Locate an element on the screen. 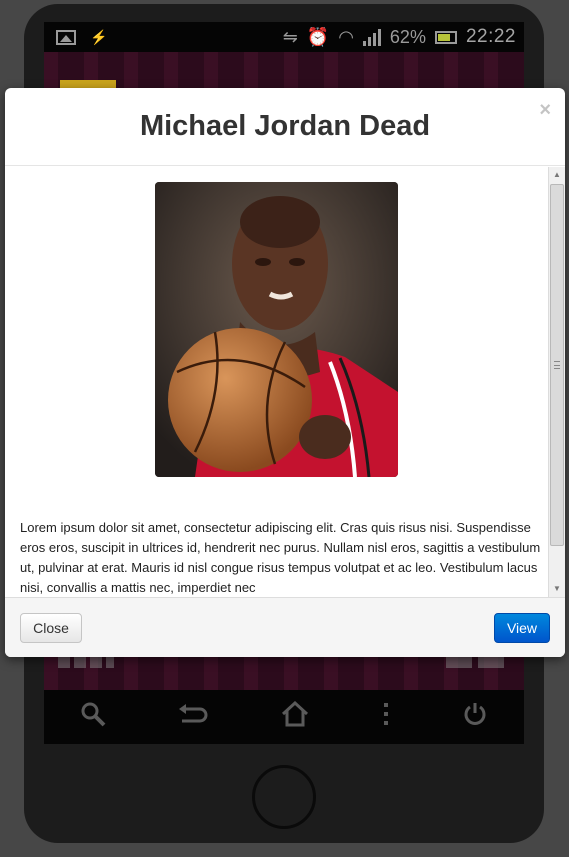 This screenshot has height=857, width=569. modal-header: Michael Jordan Dead × is located at coordinates (285, 127).